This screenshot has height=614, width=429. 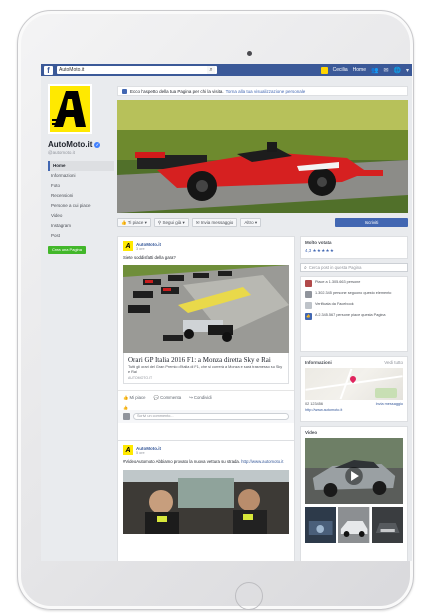 I want to click on comment-button: 💬 Commenta, so click(x=168, y=398).